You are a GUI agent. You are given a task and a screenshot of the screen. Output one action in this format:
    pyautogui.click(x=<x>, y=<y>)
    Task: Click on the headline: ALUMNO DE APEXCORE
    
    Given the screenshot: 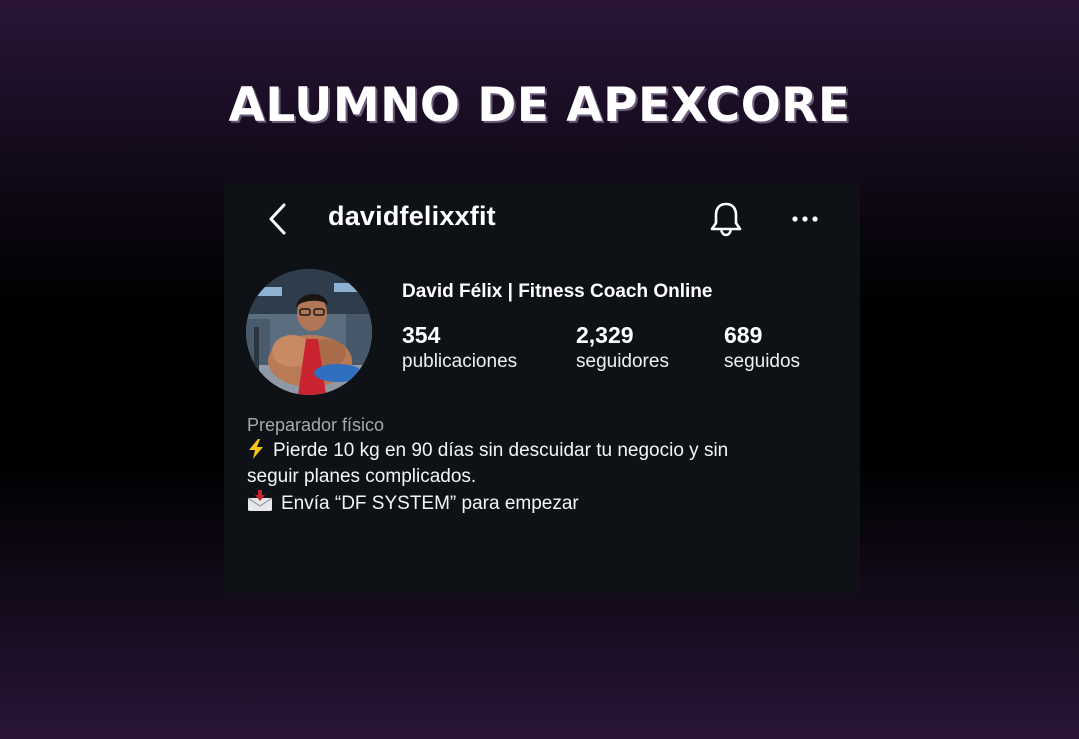 What is the action you would take?
    pyautogui.click(x=539, y=105)
    